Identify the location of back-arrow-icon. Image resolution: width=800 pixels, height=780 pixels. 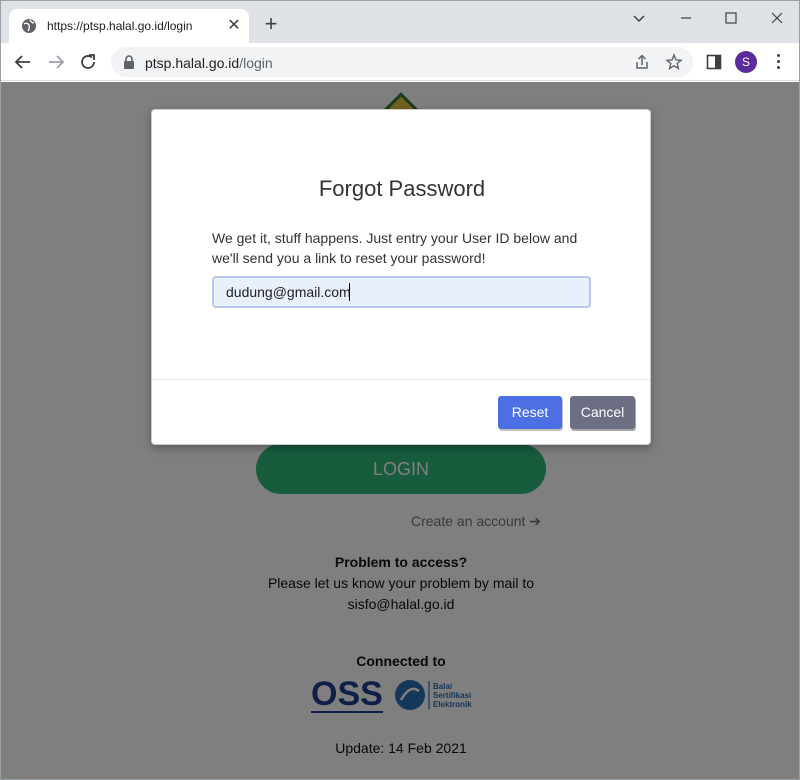
(23, 62).